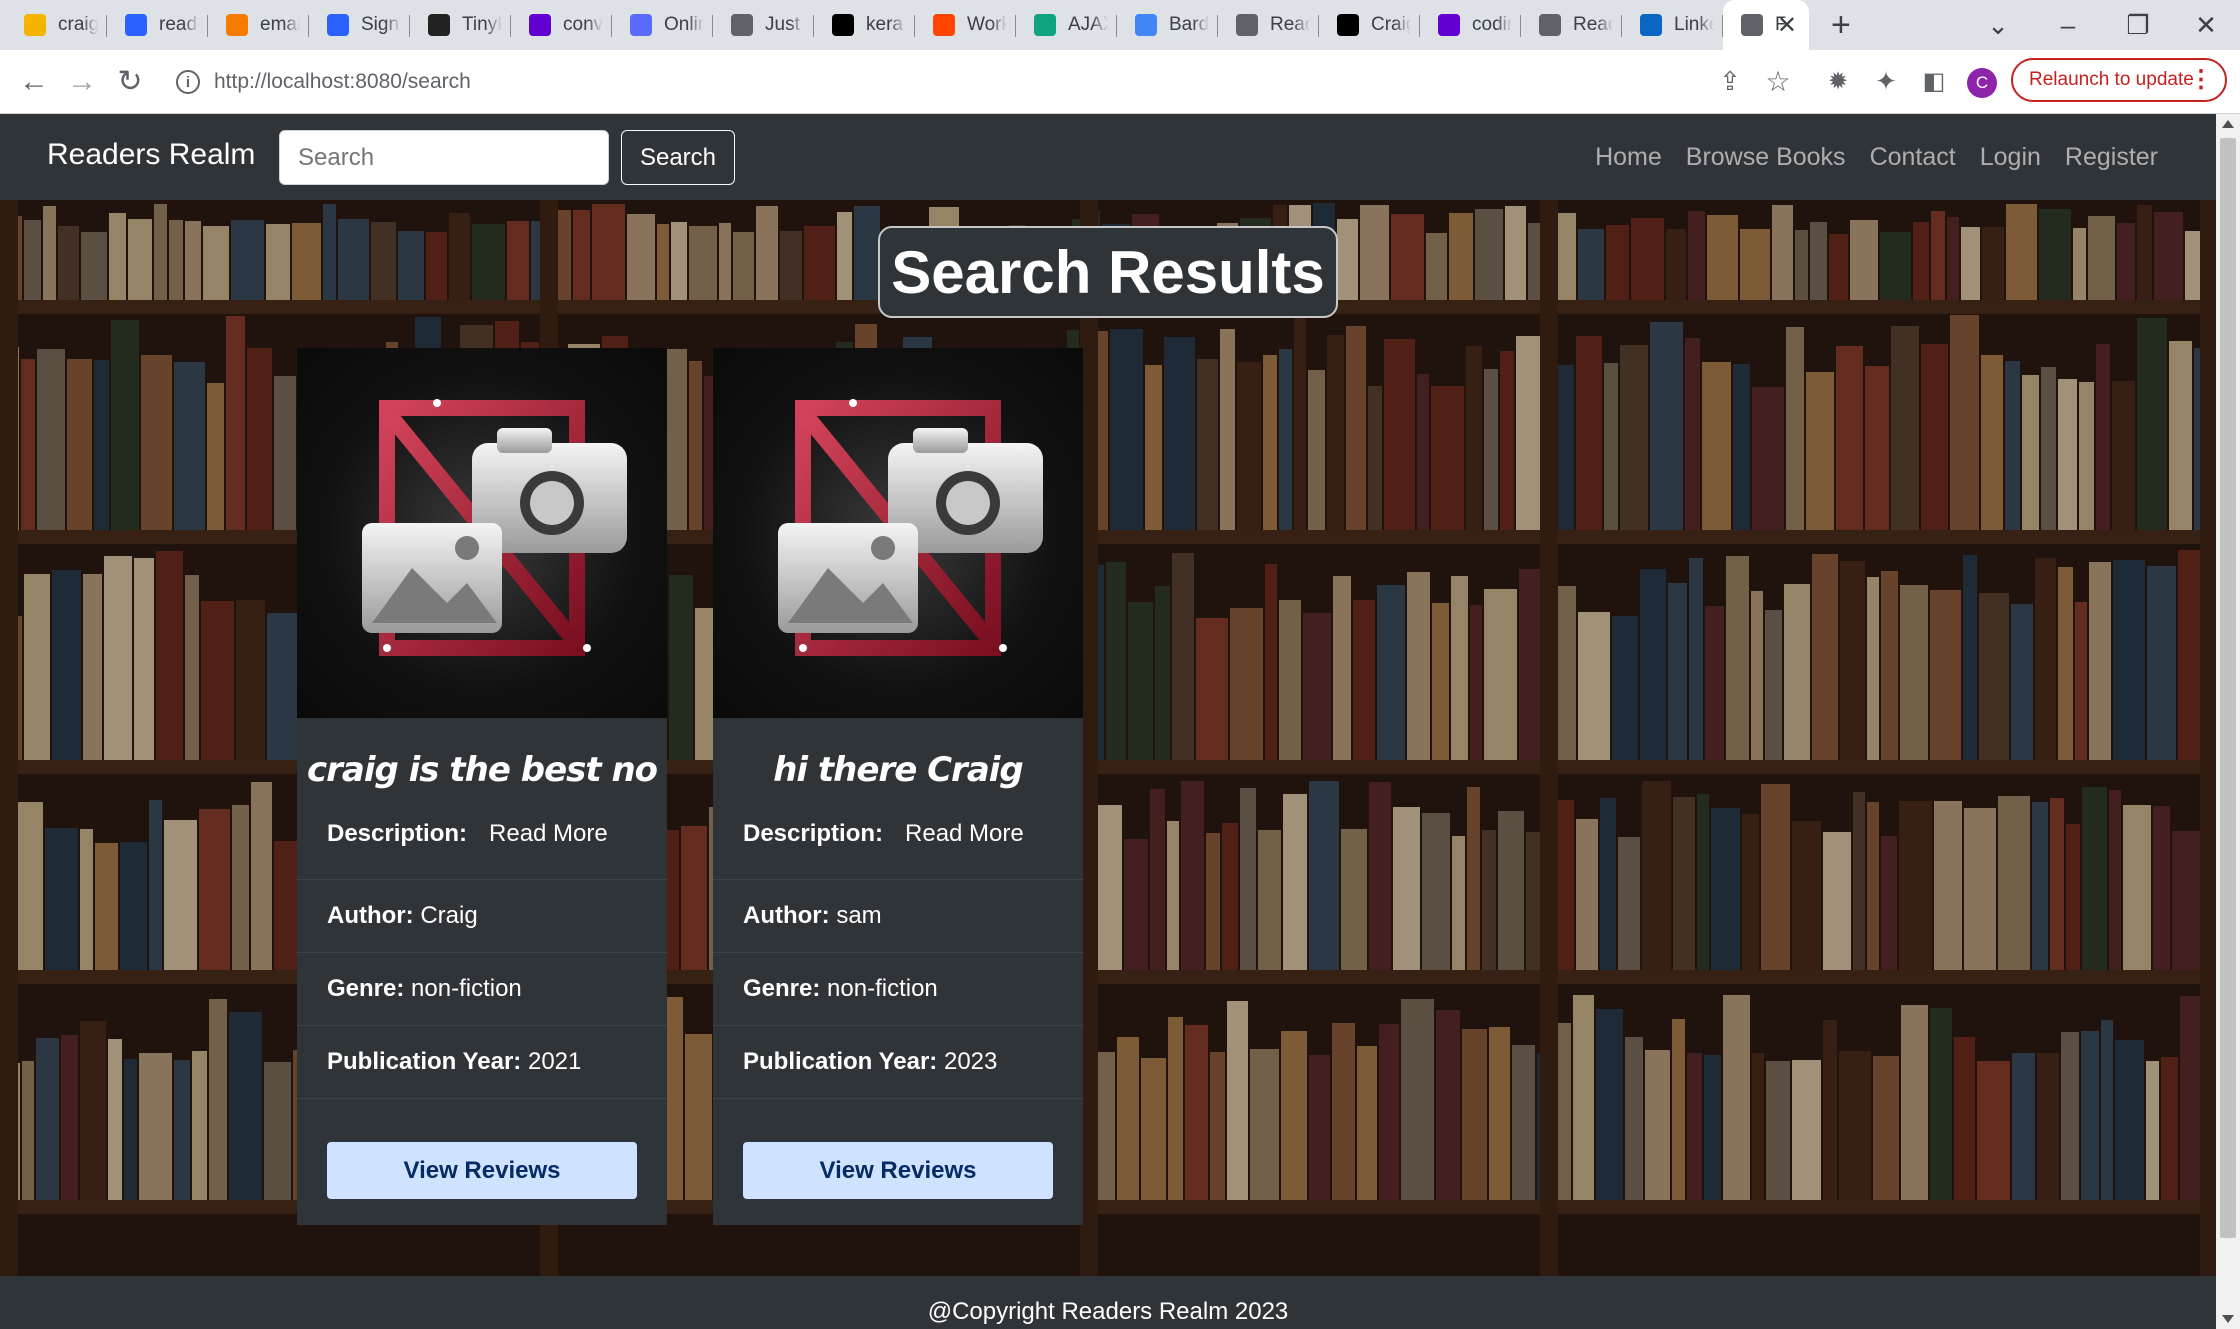 Image resolution: width=2240 pixels, height=1329 pixels. What do you see at coordinates (763, 25) in the screenshot?
I see `browser-tab: Just a` at bounding box center [763, 25].